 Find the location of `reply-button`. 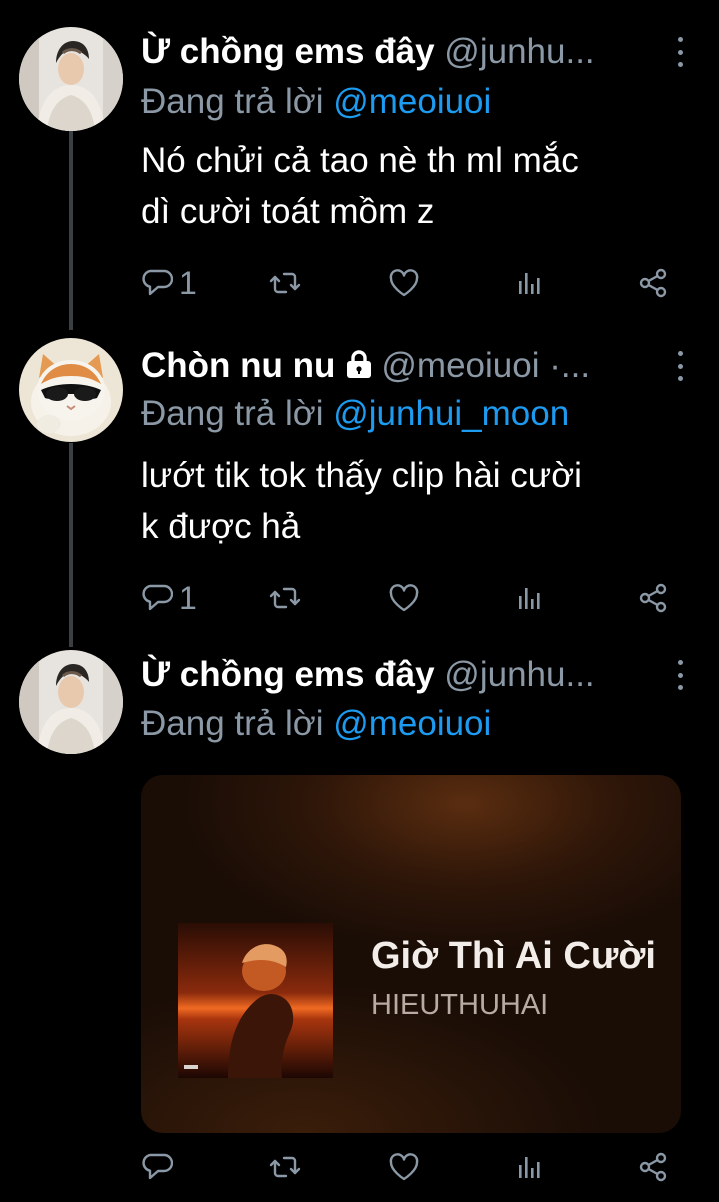

reply-button is located at coordinates (157, 1167).